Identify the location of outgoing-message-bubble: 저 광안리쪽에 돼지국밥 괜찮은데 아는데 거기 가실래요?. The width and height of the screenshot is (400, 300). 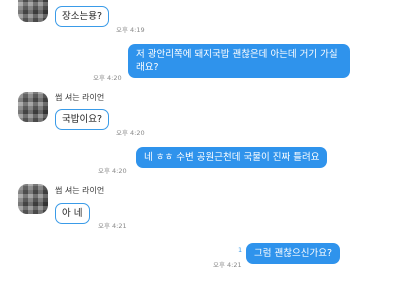
(239, 61).